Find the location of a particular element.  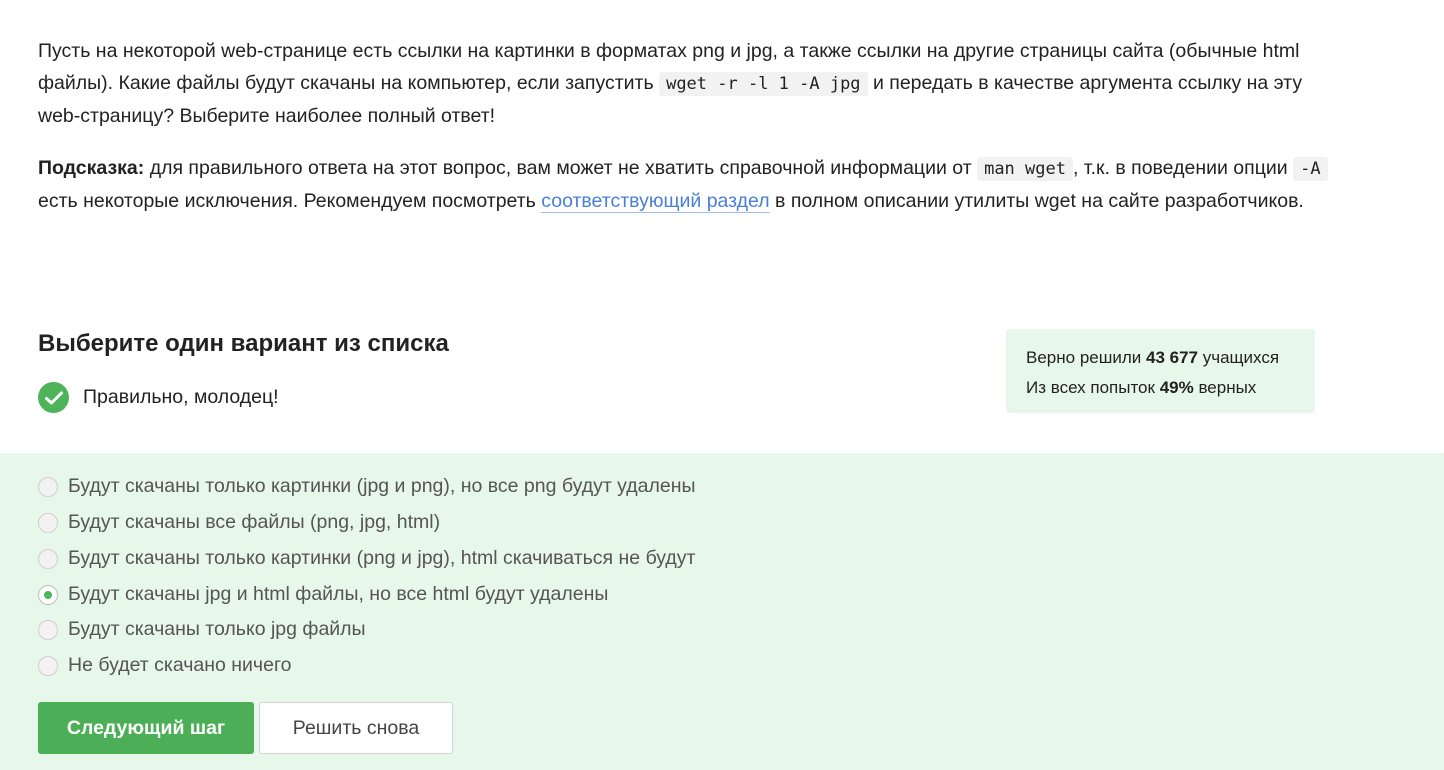

answer-option: Не будет скачано ничего is located at coordinates (164, 665).